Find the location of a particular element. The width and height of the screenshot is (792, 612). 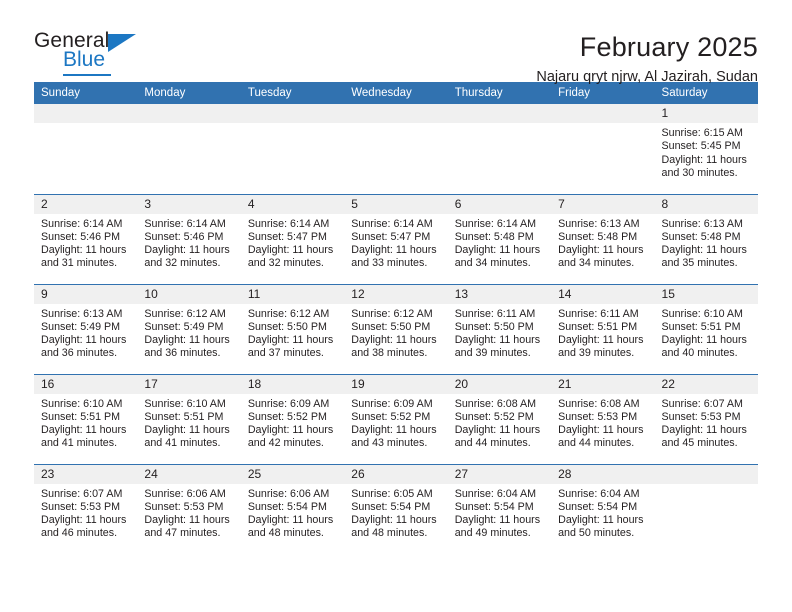

daylight-text-line2: and 30 minutes. is located at coordinates (699, 172).